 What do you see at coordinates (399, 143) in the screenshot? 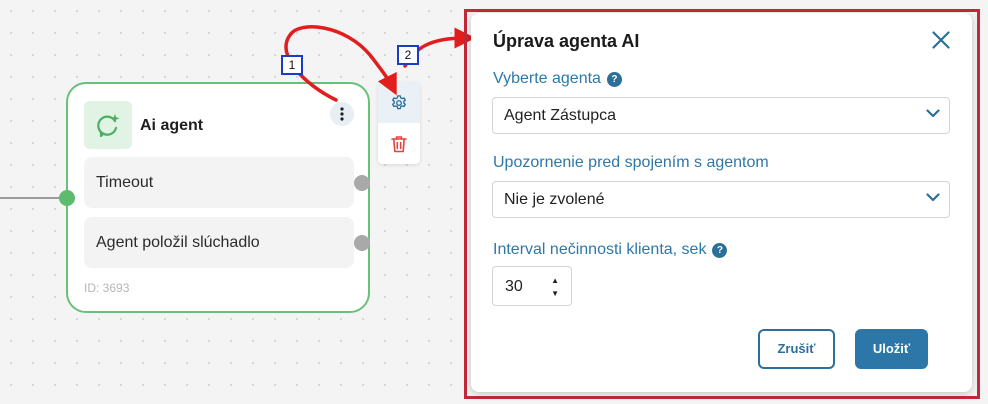
I see `trash-icon` at bounding box center [399, 143].